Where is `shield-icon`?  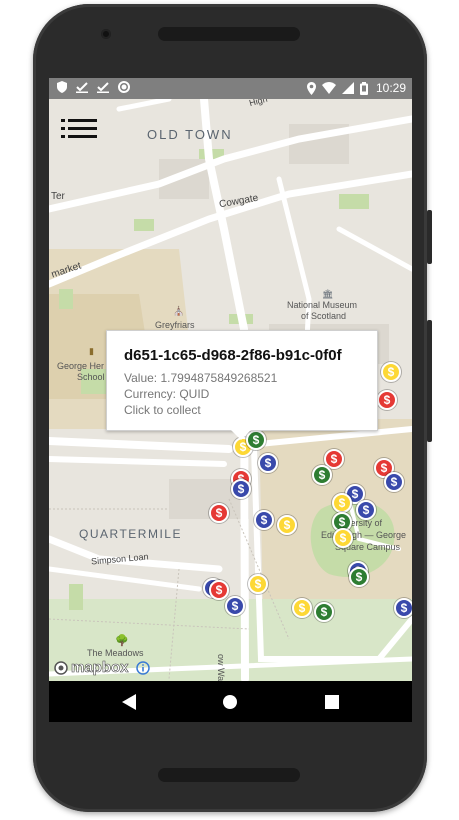
shield-icon is located at coordinates (62, 87).